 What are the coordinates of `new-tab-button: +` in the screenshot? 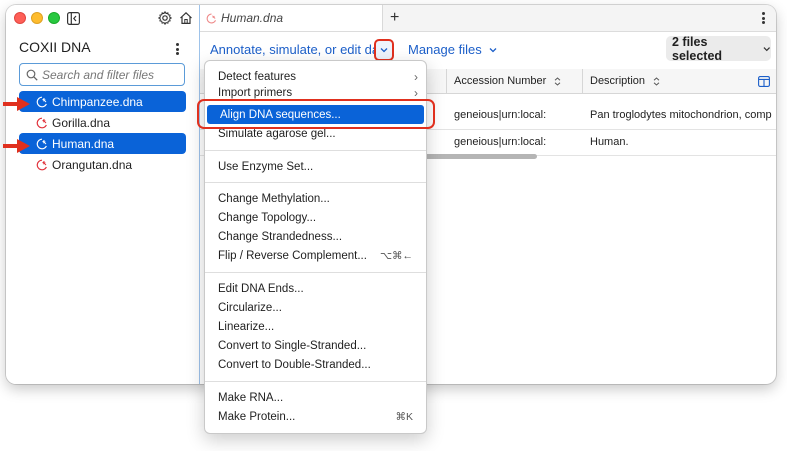 It's located at (394, 18).